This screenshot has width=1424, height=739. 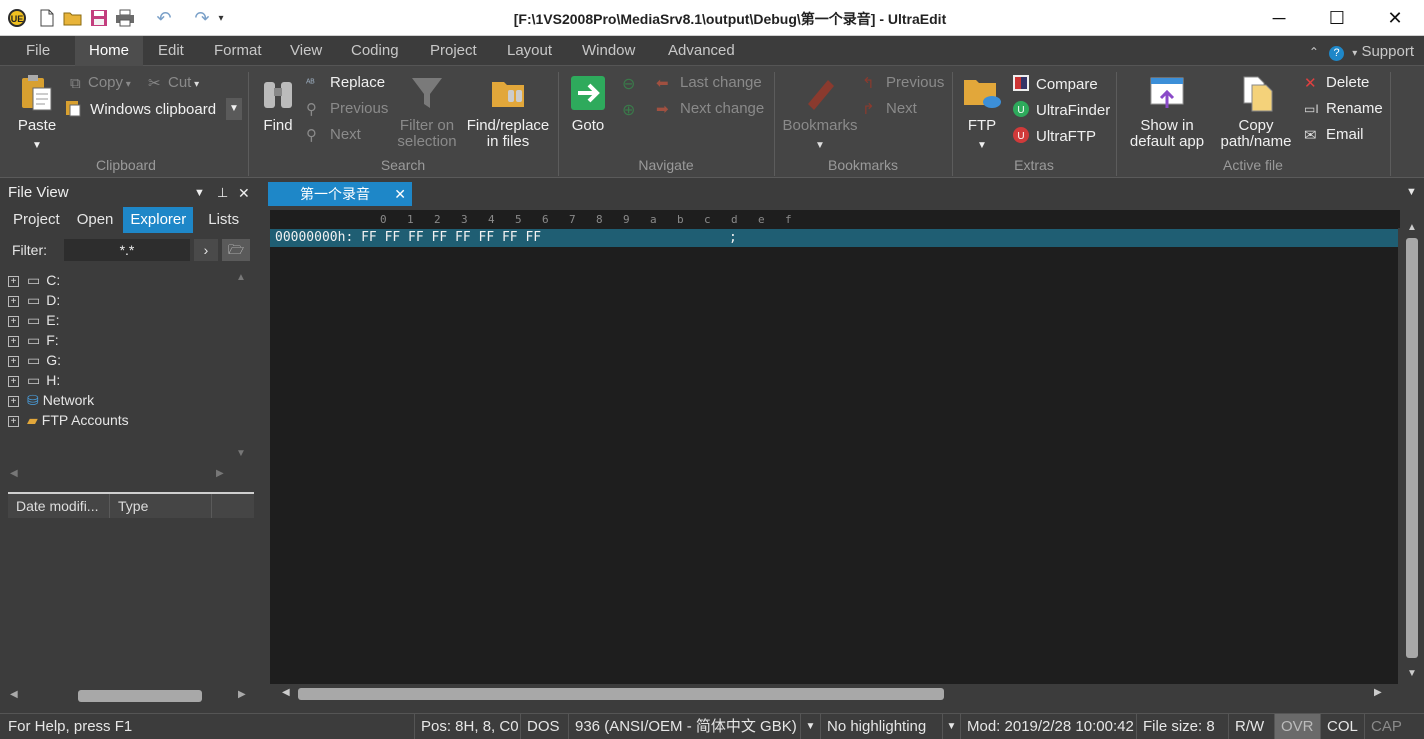 I want to click on ultrafinder-button: U UltraFinder, so click(x=1061, y=111).